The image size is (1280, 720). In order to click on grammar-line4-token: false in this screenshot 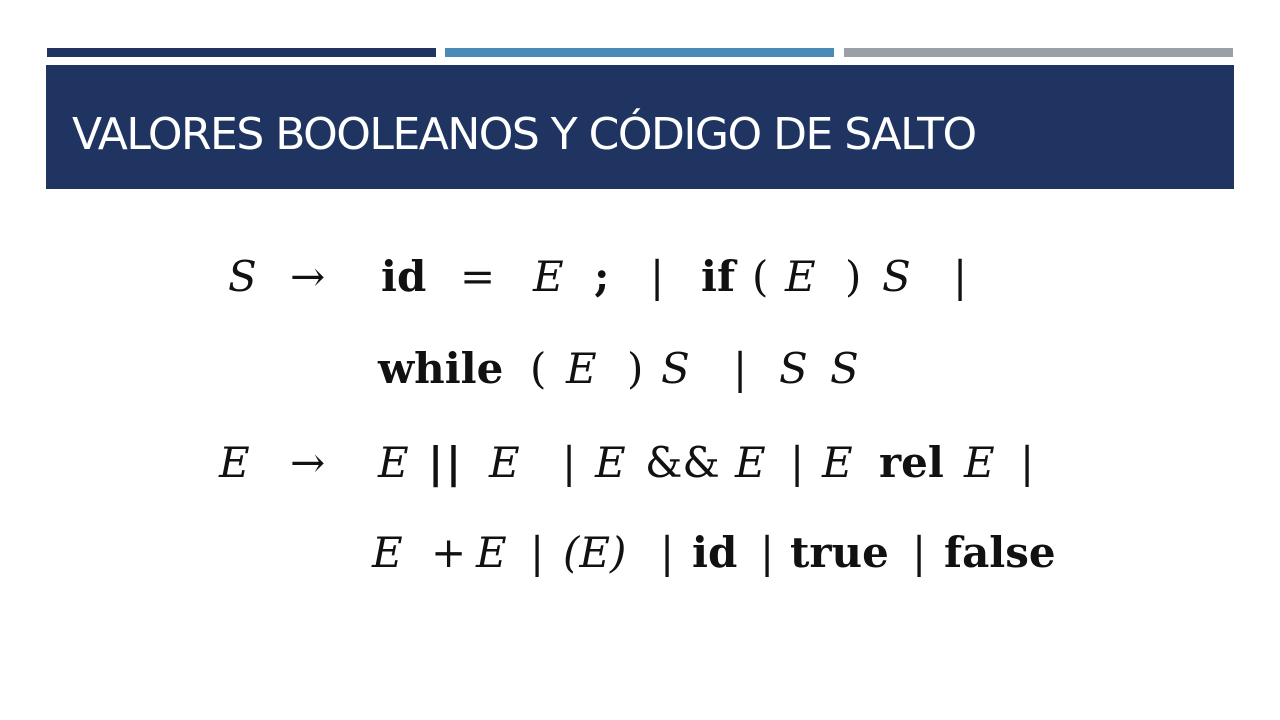, I will do `click(1000, 552)`.